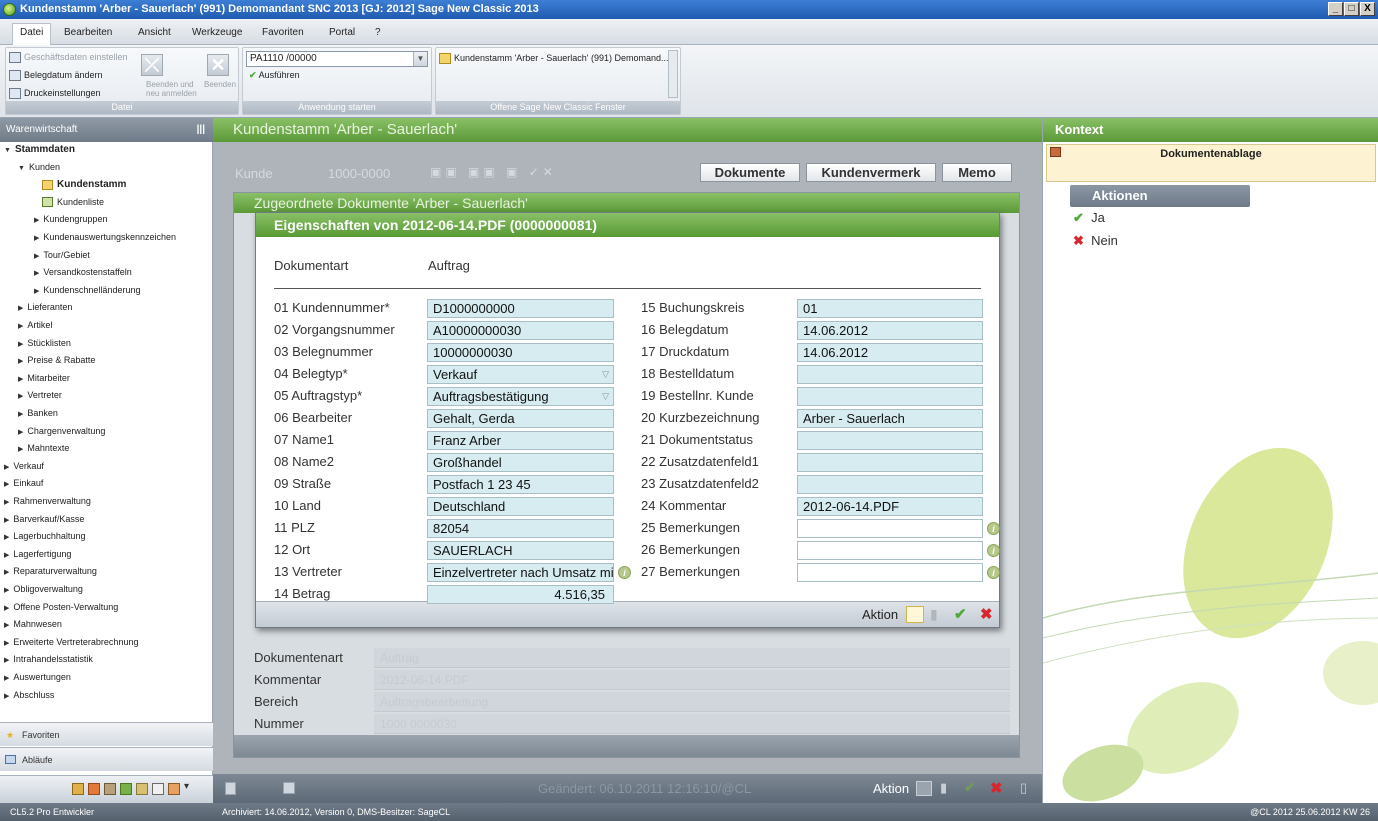 Image resolution: width=1378 pixels, height=821 pixels. What do you see at coordinates (29, 695) in the screenshot?
I see `tree-item: ▶ Abschluss` at bounding box center [29, 695].